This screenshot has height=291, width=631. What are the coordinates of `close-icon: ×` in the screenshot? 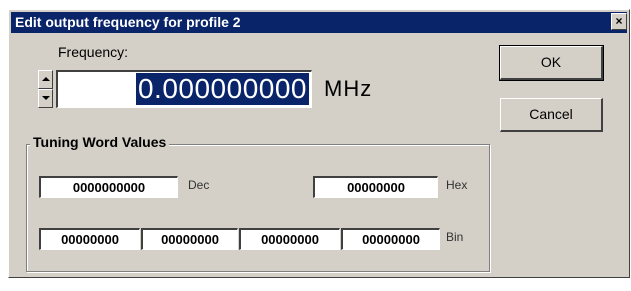 It's located at (619, 21).